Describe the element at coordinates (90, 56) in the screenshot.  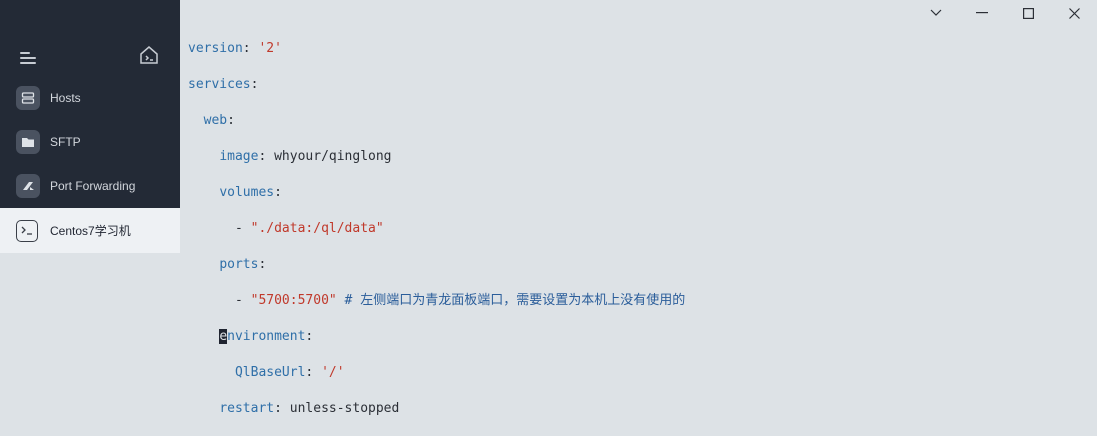
I see `sidebar-header` at that location.